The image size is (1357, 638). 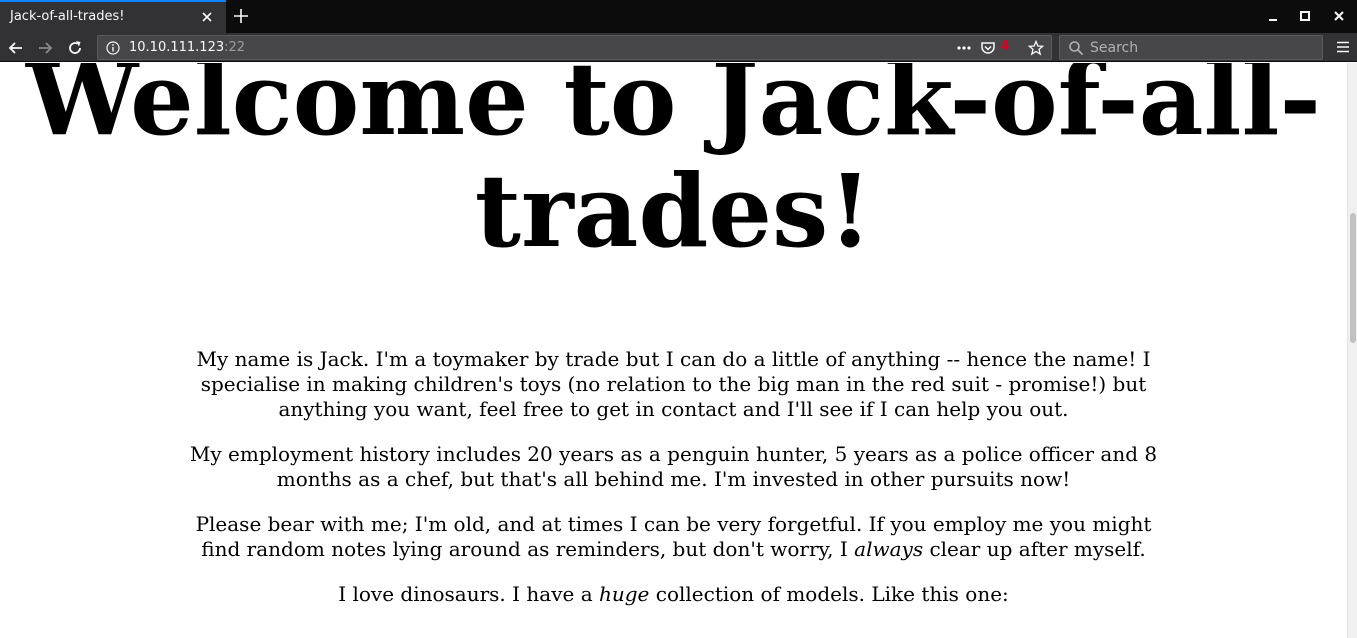 I want to click on address-bar: 10.10.111.123:22 4, so click(x=574, y=47).